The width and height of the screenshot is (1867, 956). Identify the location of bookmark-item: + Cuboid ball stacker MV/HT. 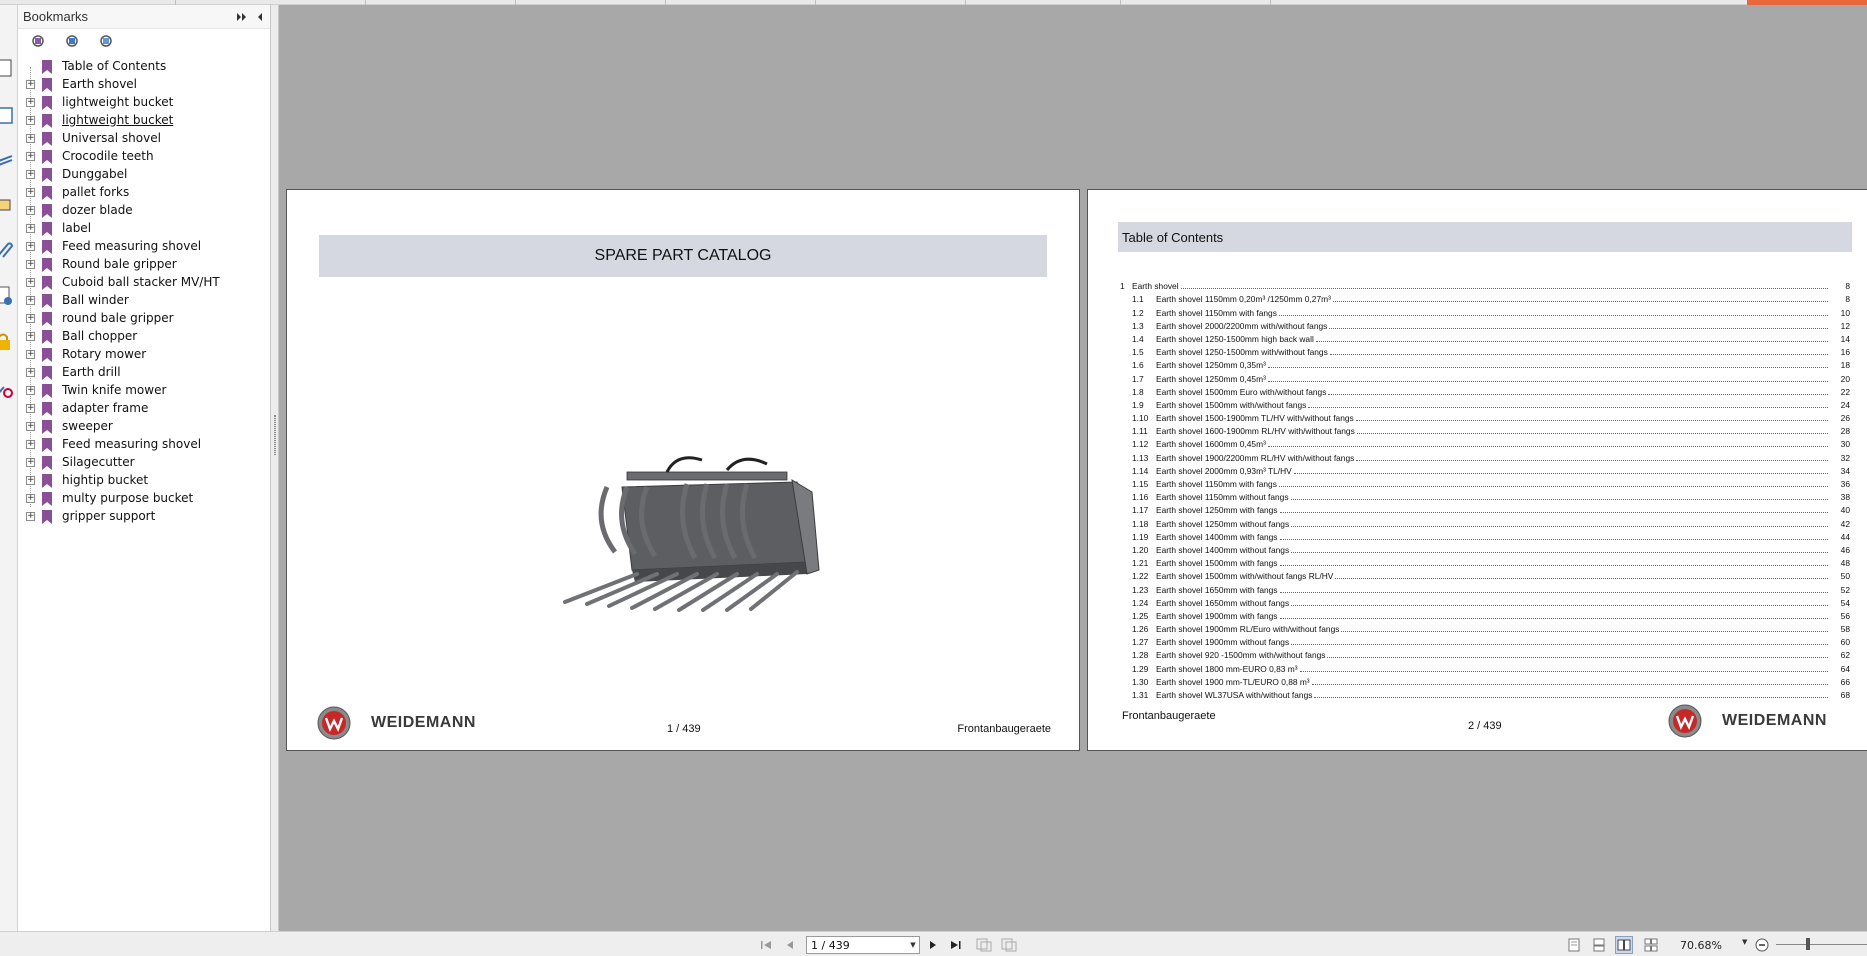
(144, 283).